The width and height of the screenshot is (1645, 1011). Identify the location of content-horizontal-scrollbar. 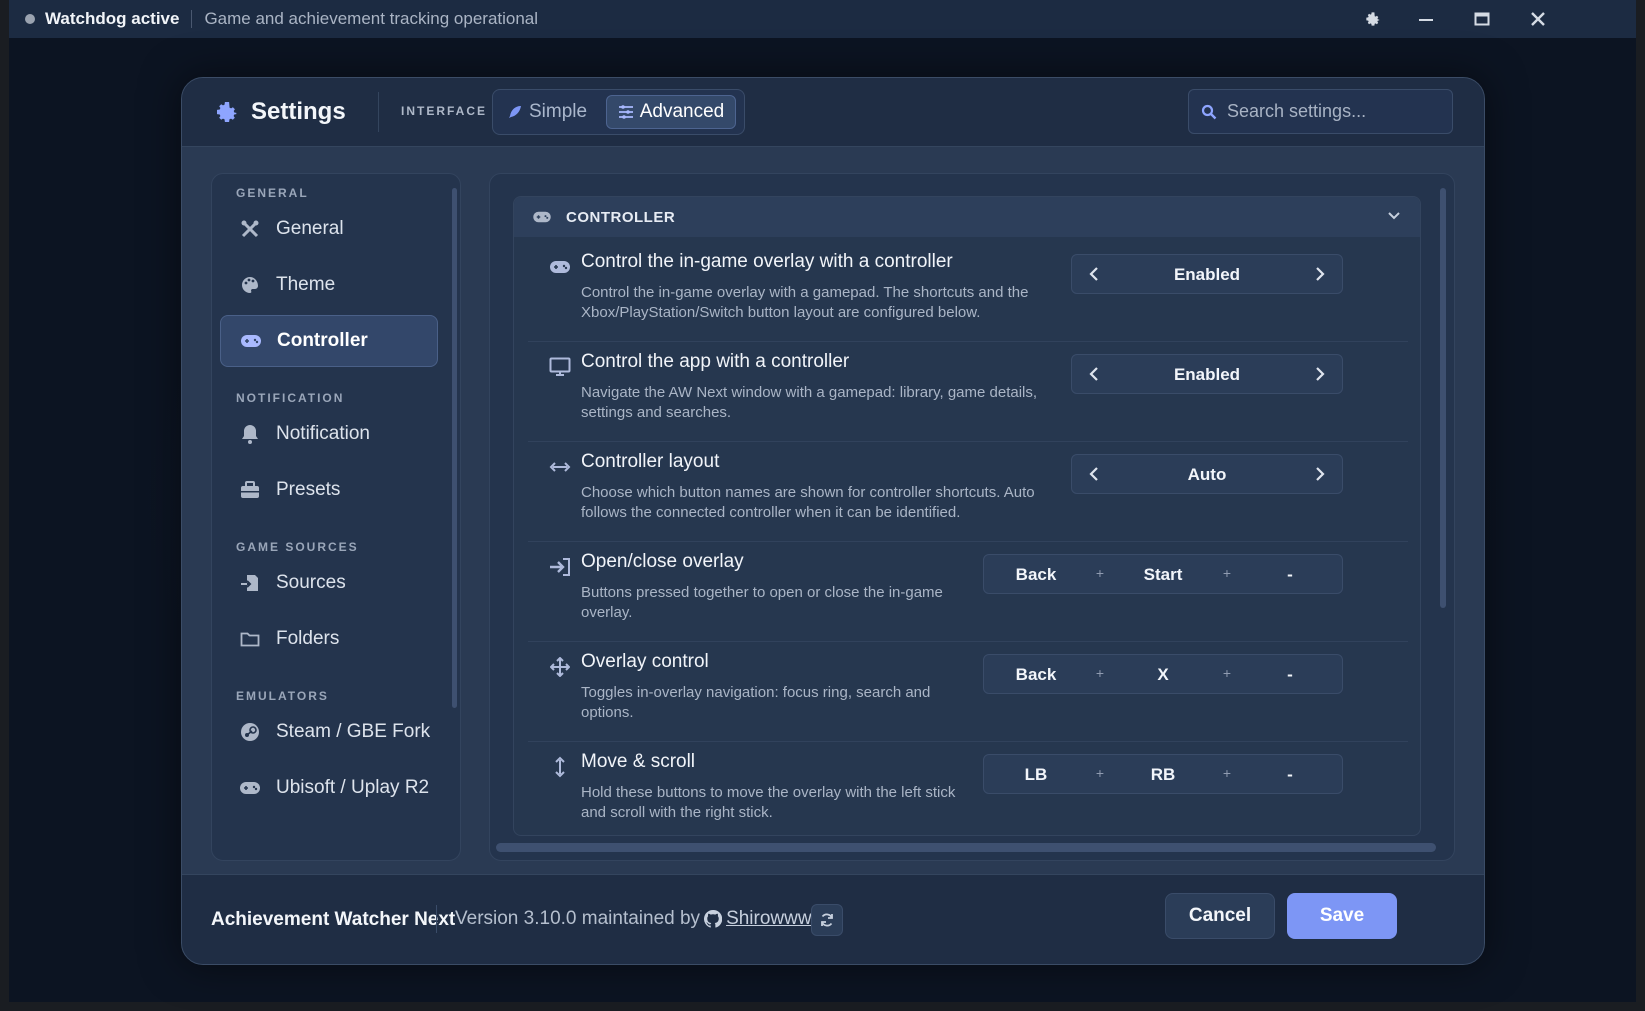
(966, 847).